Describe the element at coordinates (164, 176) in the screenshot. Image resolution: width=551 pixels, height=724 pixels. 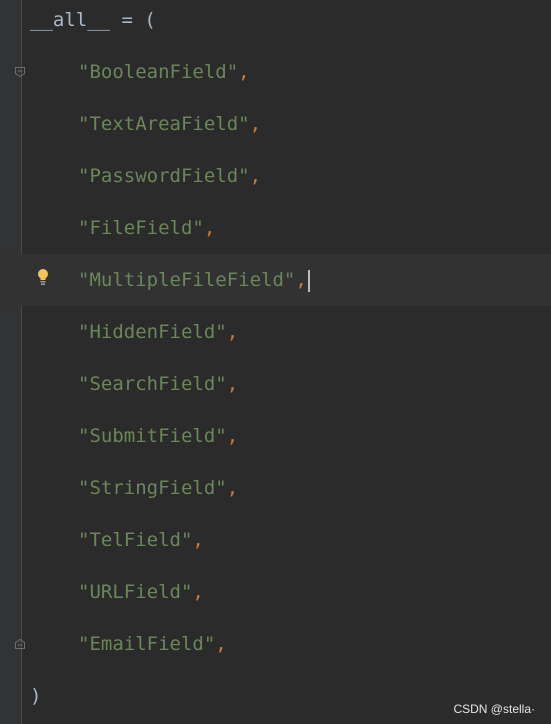
I see `string-literal: "PasswordField"` at that location.